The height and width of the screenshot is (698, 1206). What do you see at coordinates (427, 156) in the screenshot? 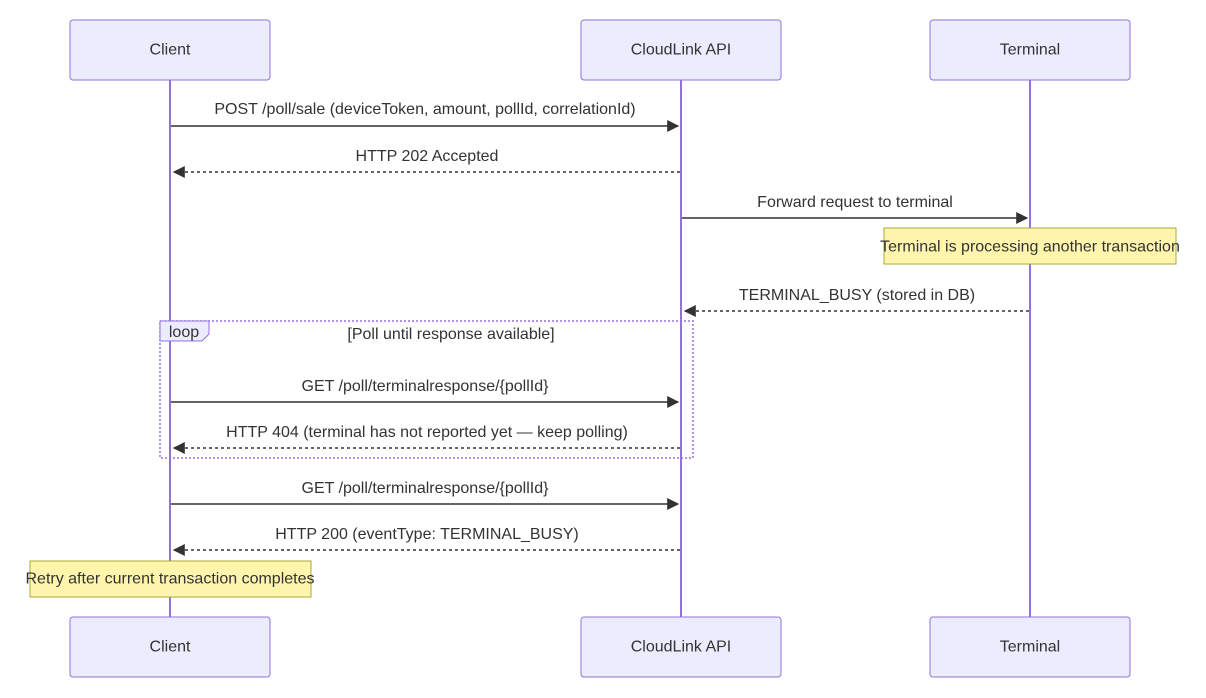
I see `message-label: HTTP 202 Accepted` at bounding box center [427, 156].